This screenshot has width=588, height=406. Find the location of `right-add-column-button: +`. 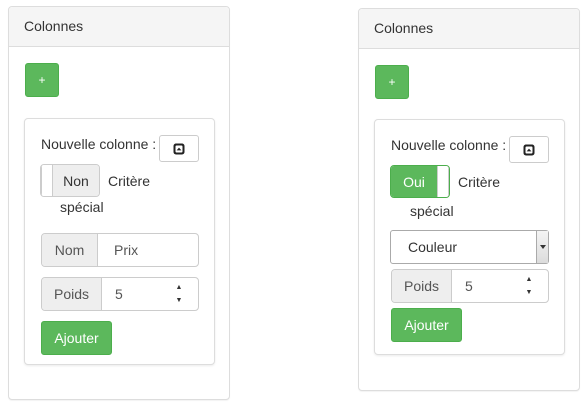

right-add-column-button: + is located at coordinates (392, 82).